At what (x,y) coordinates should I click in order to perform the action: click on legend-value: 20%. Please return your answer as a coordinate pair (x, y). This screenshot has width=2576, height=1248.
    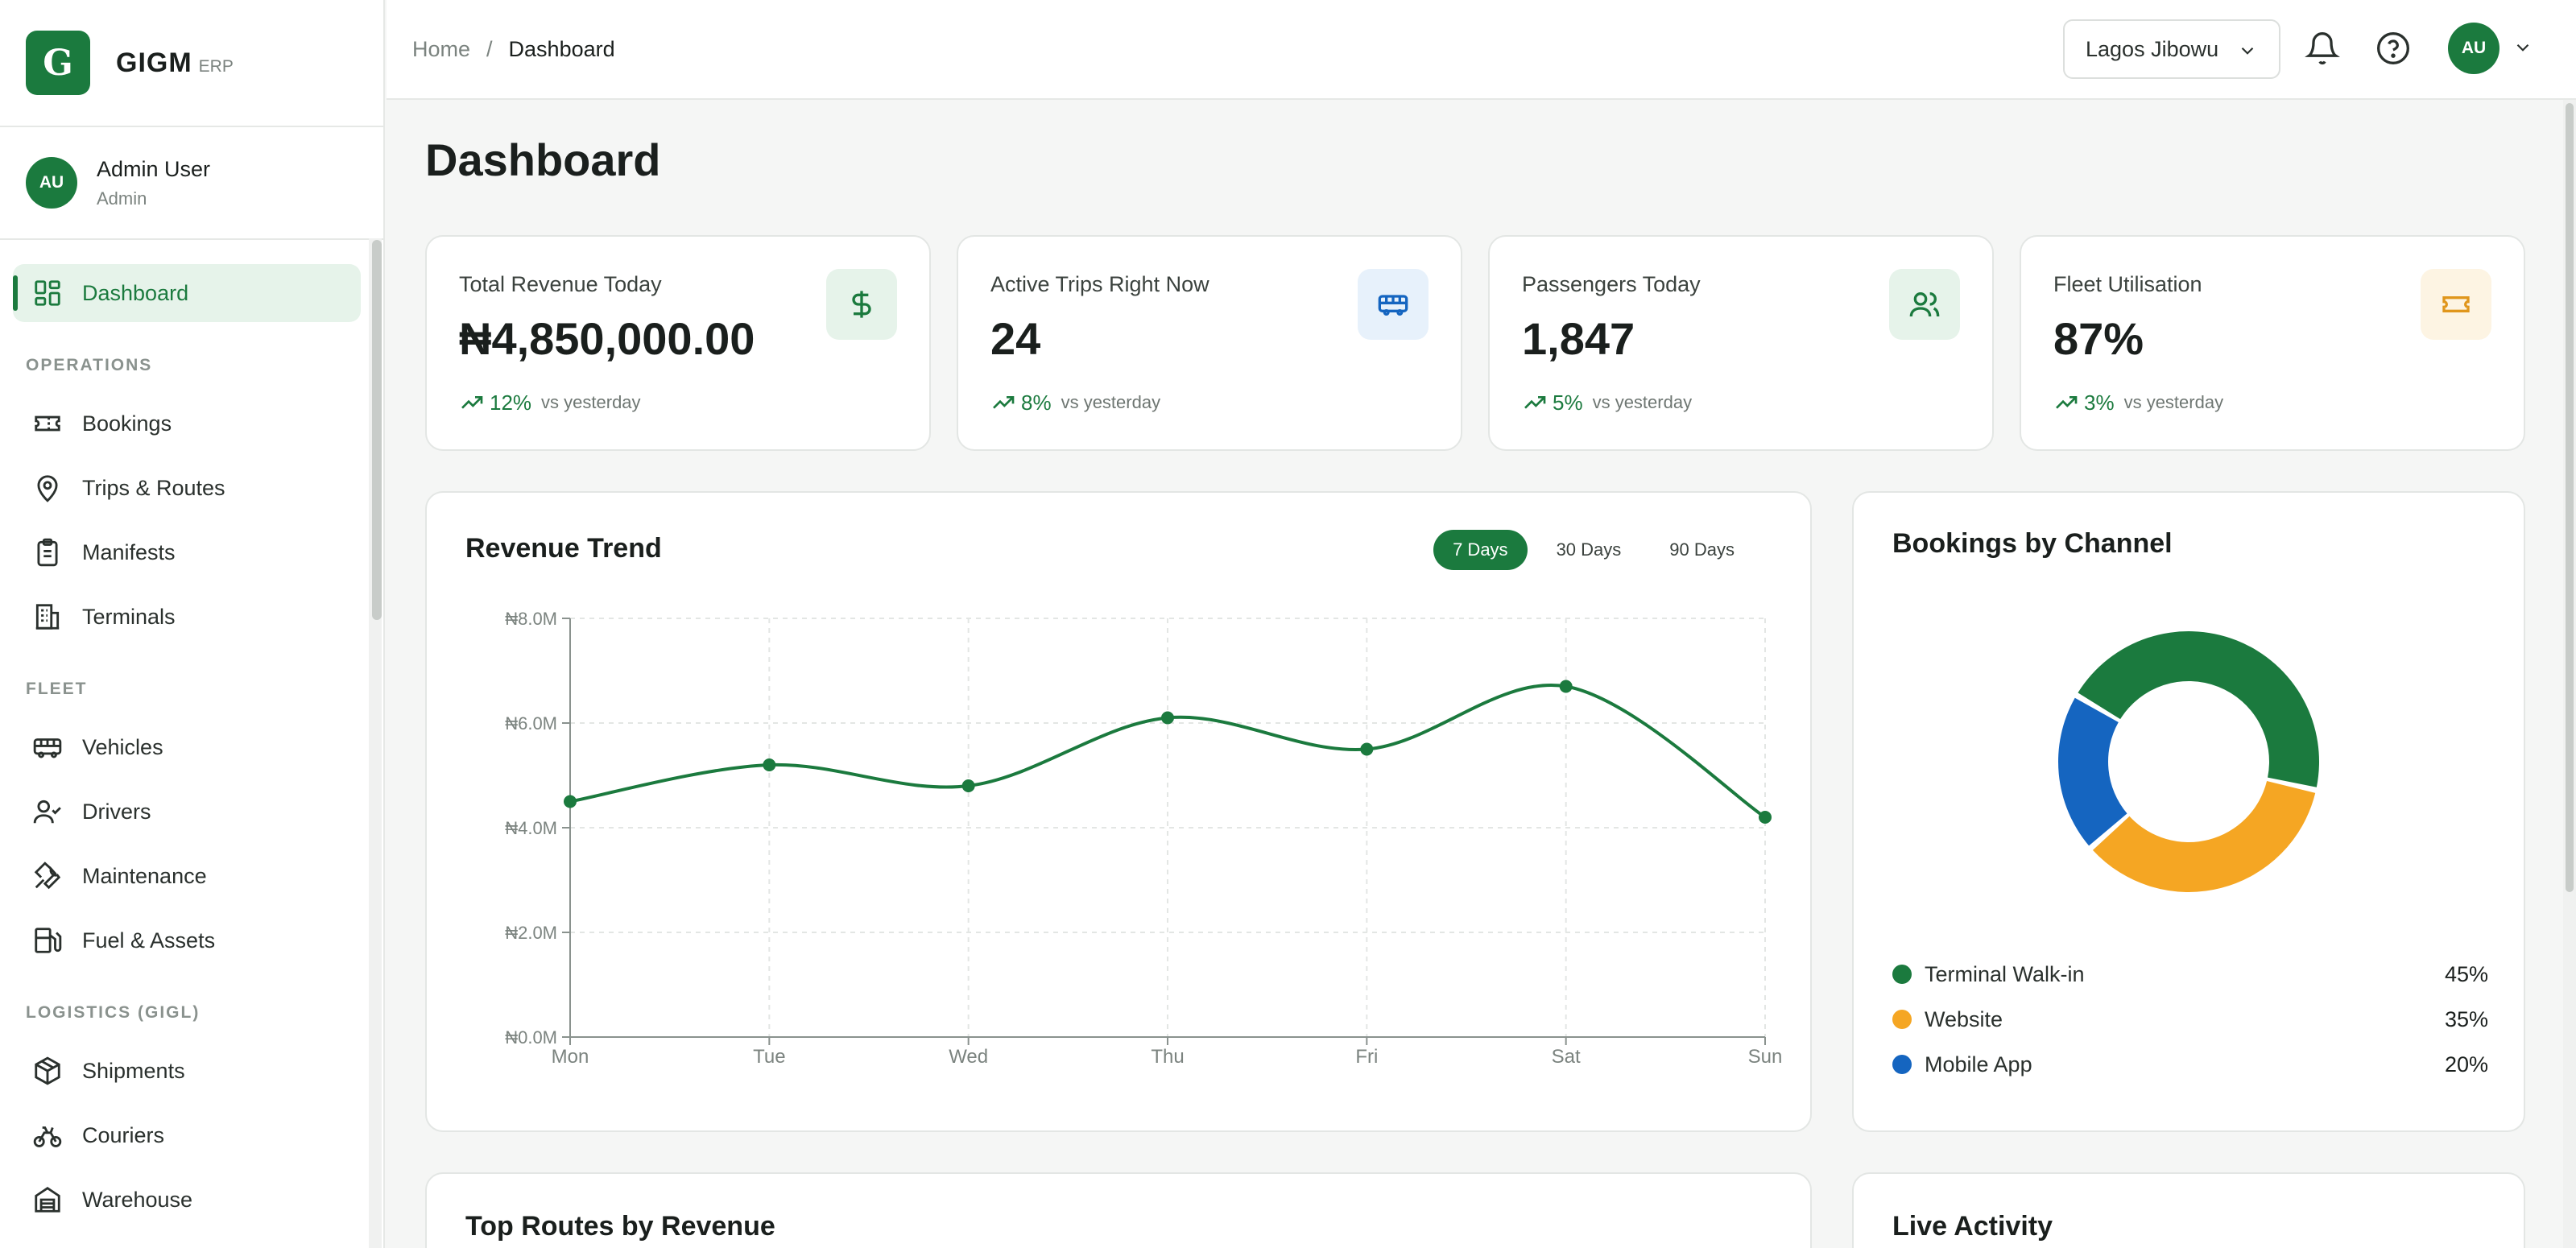
    Looking at the image, I should click on (2466, 1064).